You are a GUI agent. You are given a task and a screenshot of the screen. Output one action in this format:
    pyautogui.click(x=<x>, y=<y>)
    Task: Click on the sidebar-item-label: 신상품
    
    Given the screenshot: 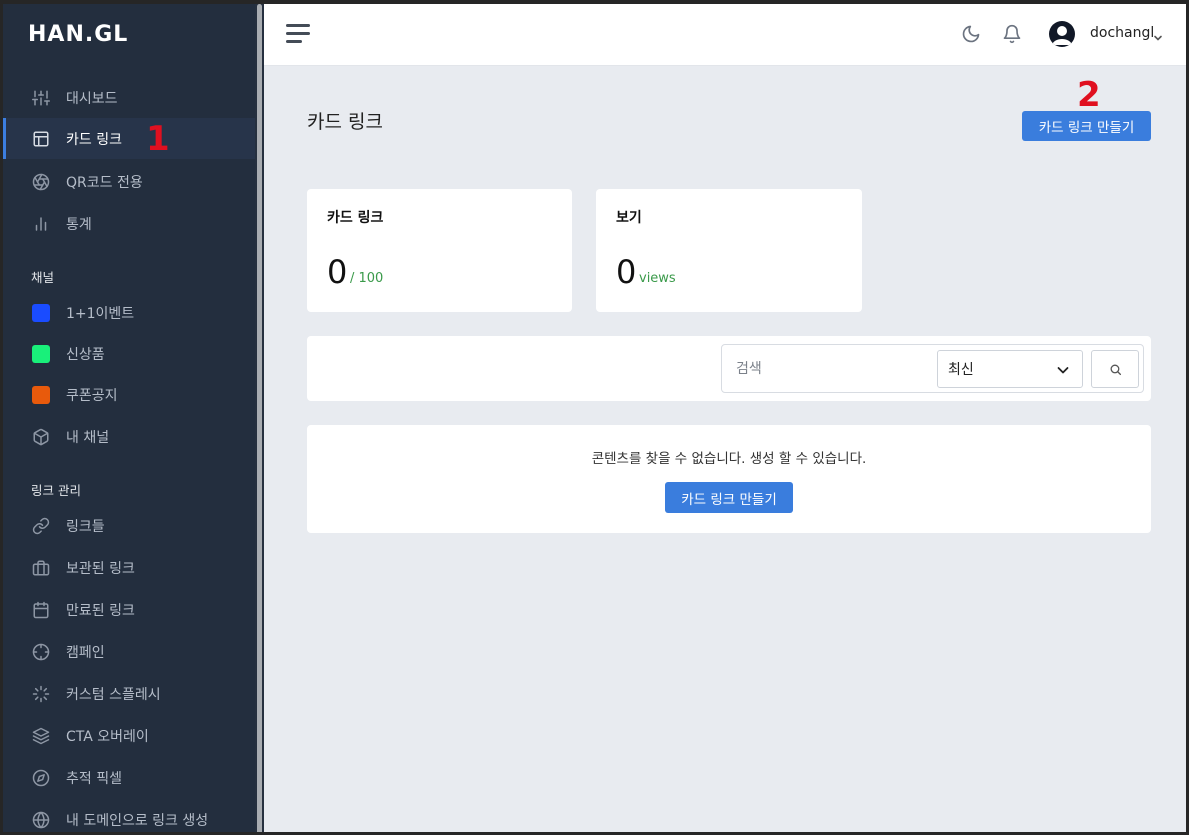 What is the action you would take?
    pyautogui.click(x=85, y=354)
    